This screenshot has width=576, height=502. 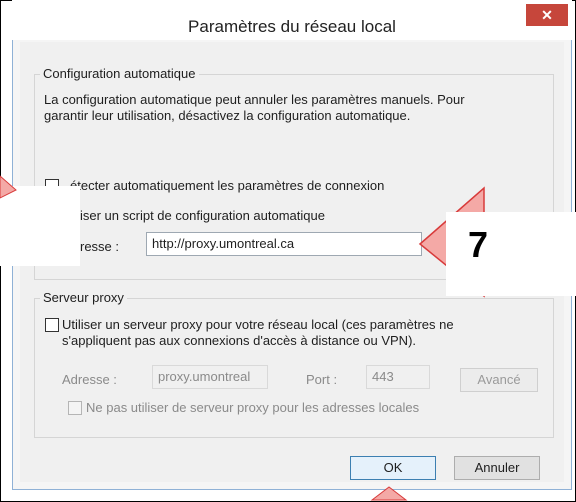 I want to click on close-icon: ✕, so click(x=547, y=15).